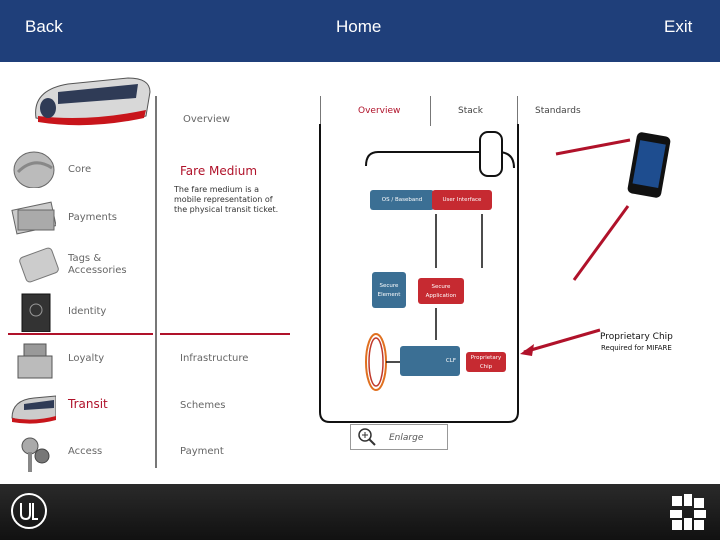 This screenshot has height=540, width=720. What do you see at coordinates (214, 358) in the screenshot?
I see `subnav-item-infrastructure: Infrastructure` at bounding box center [214, 358].